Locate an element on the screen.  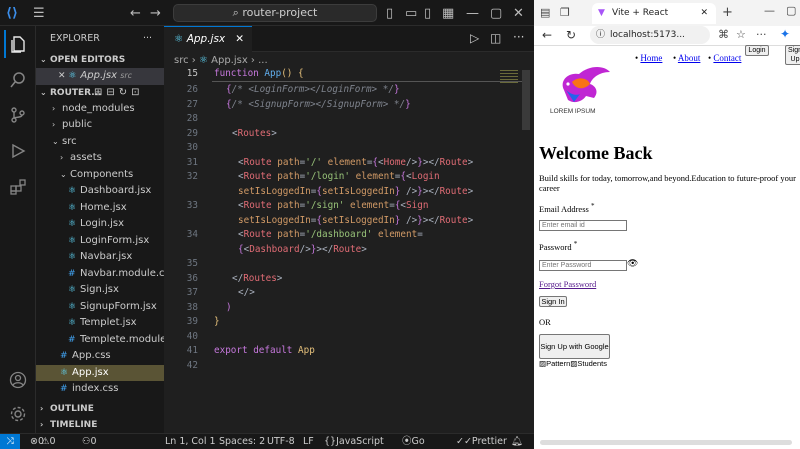
ports-indicator: ⚇ 0 is located at coordinates (89, 441).